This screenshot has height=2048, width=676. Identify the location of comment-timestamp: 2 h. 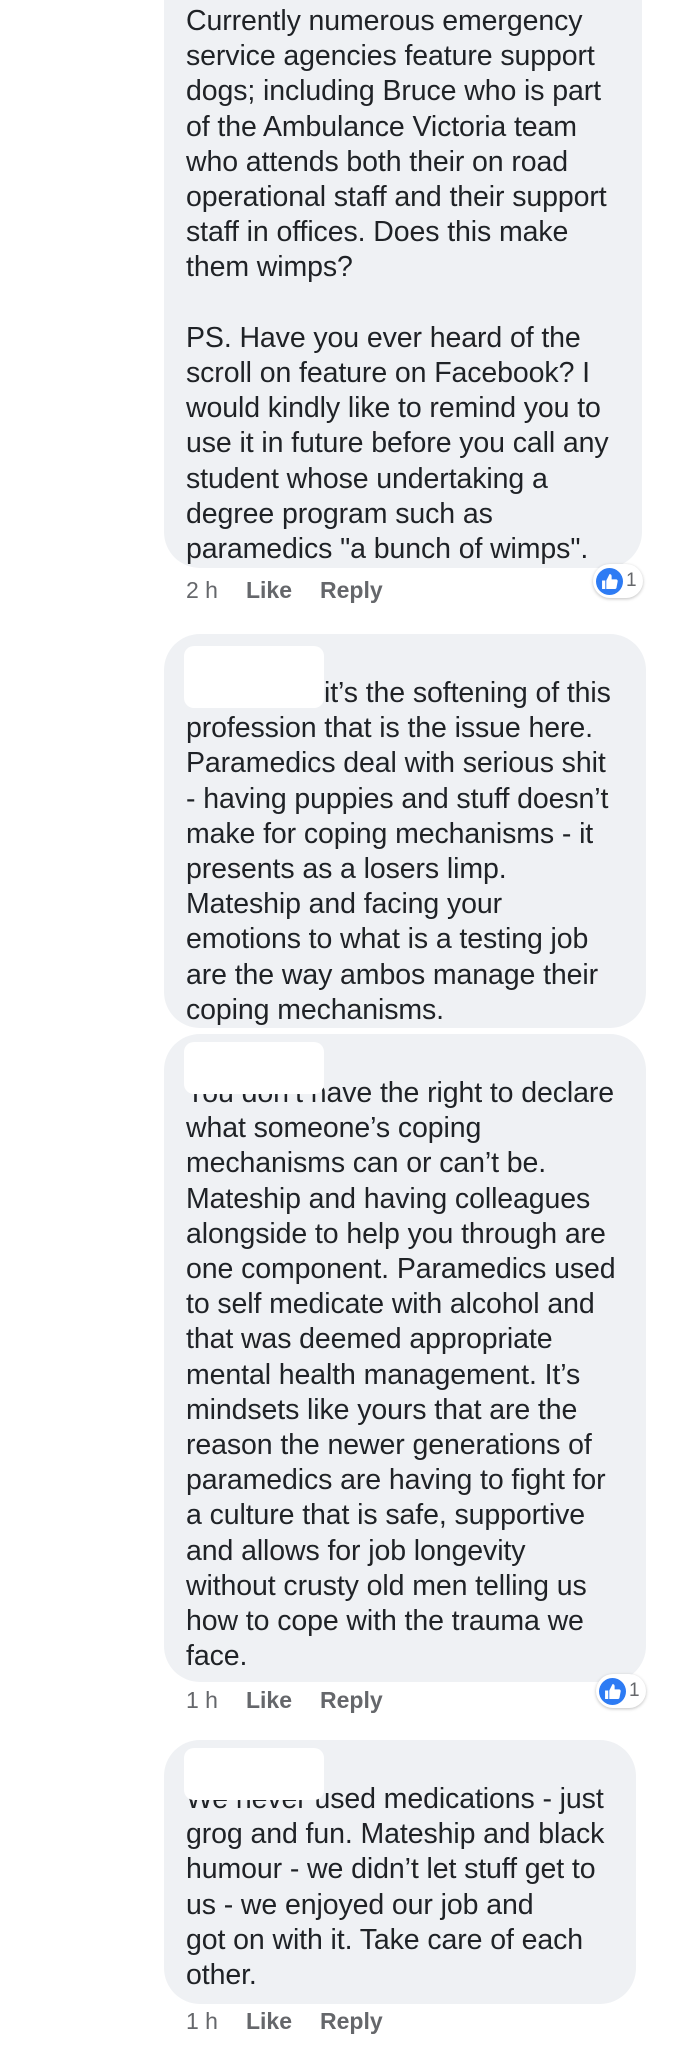
(202, 590).